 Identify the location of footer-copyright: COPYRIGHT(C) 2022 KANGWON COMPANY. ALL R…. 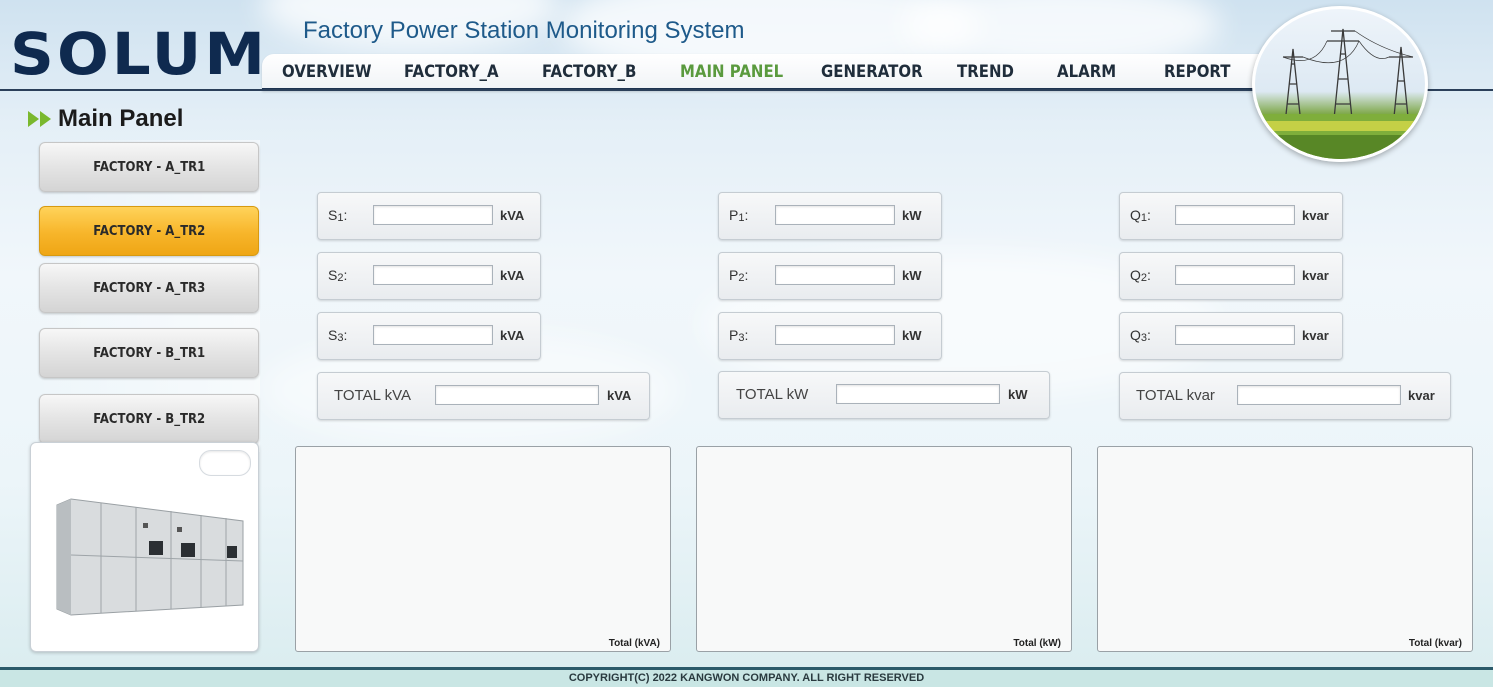
(746, 678).